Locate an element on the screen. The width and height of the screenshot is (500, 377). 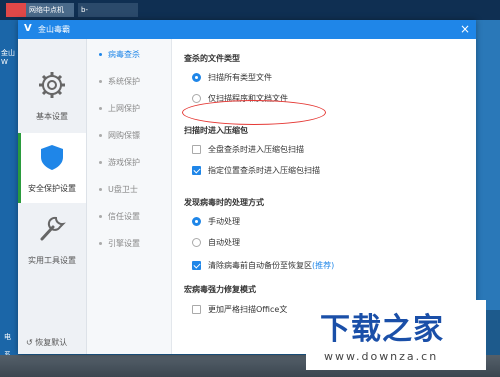
subnav-label: 网购保镖 is located at coordinates (124, 135).